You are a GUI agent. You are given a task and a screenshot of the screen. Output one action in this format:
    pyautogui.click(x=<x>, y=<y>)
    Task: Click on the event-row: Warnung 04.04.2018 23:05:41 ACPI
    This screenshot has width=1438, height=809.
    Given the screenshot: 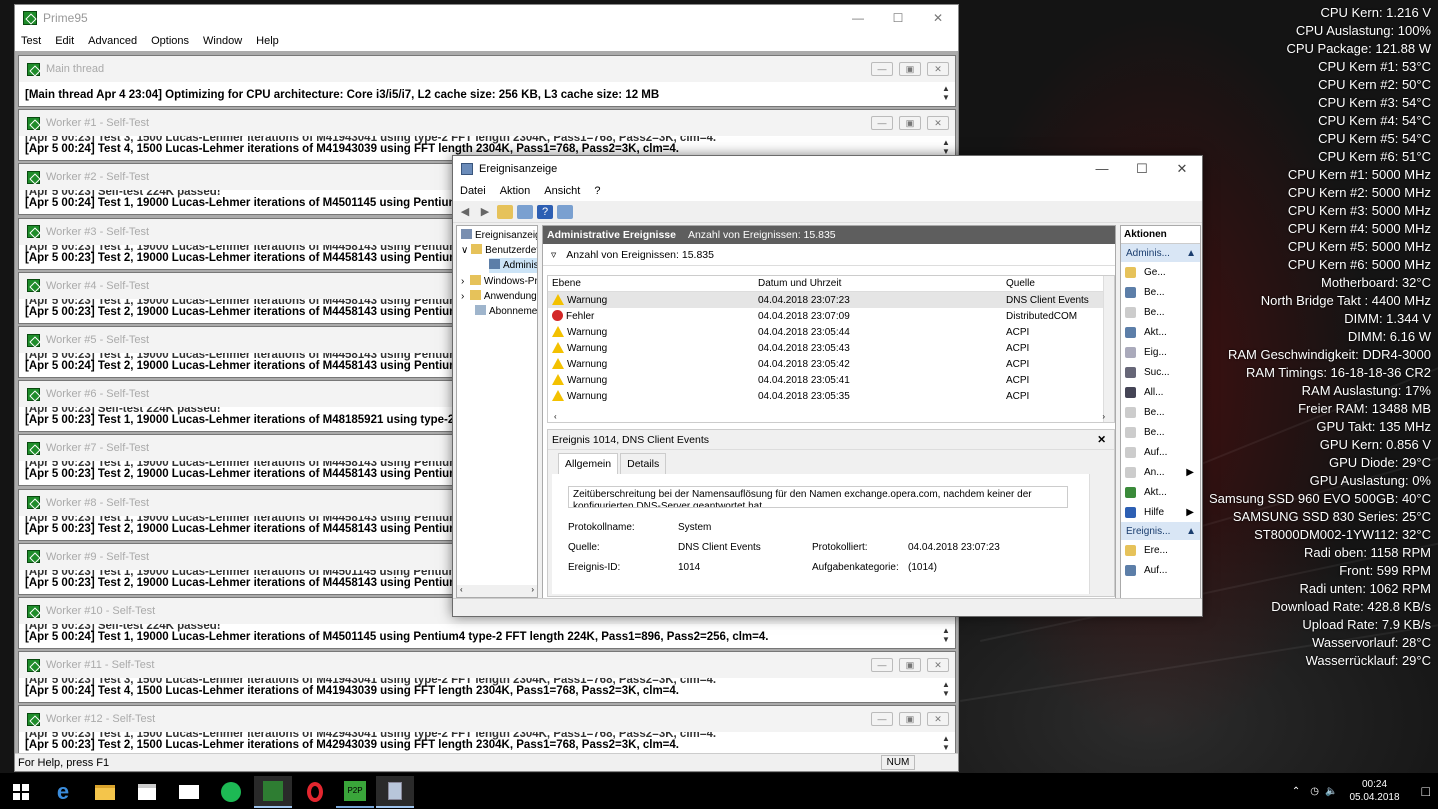 What is the action you would take?
    pyautogui.click(x=831, y=380)
    